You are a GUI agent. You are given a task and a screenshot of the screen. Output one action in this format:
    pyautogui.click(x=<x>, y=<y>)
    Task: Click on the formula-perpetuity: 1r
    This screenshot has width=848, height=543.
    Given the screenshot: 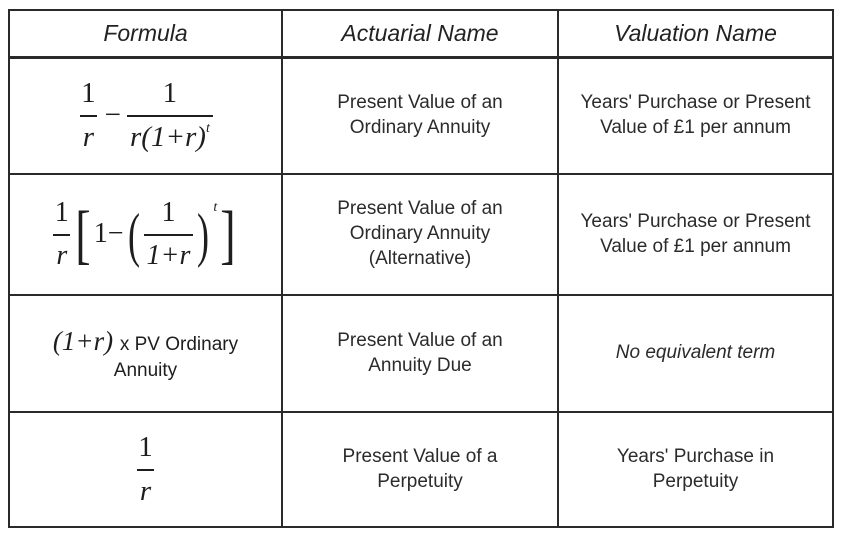 What is the action you would take?
    pyautogui.click(x=145, y=469)
    